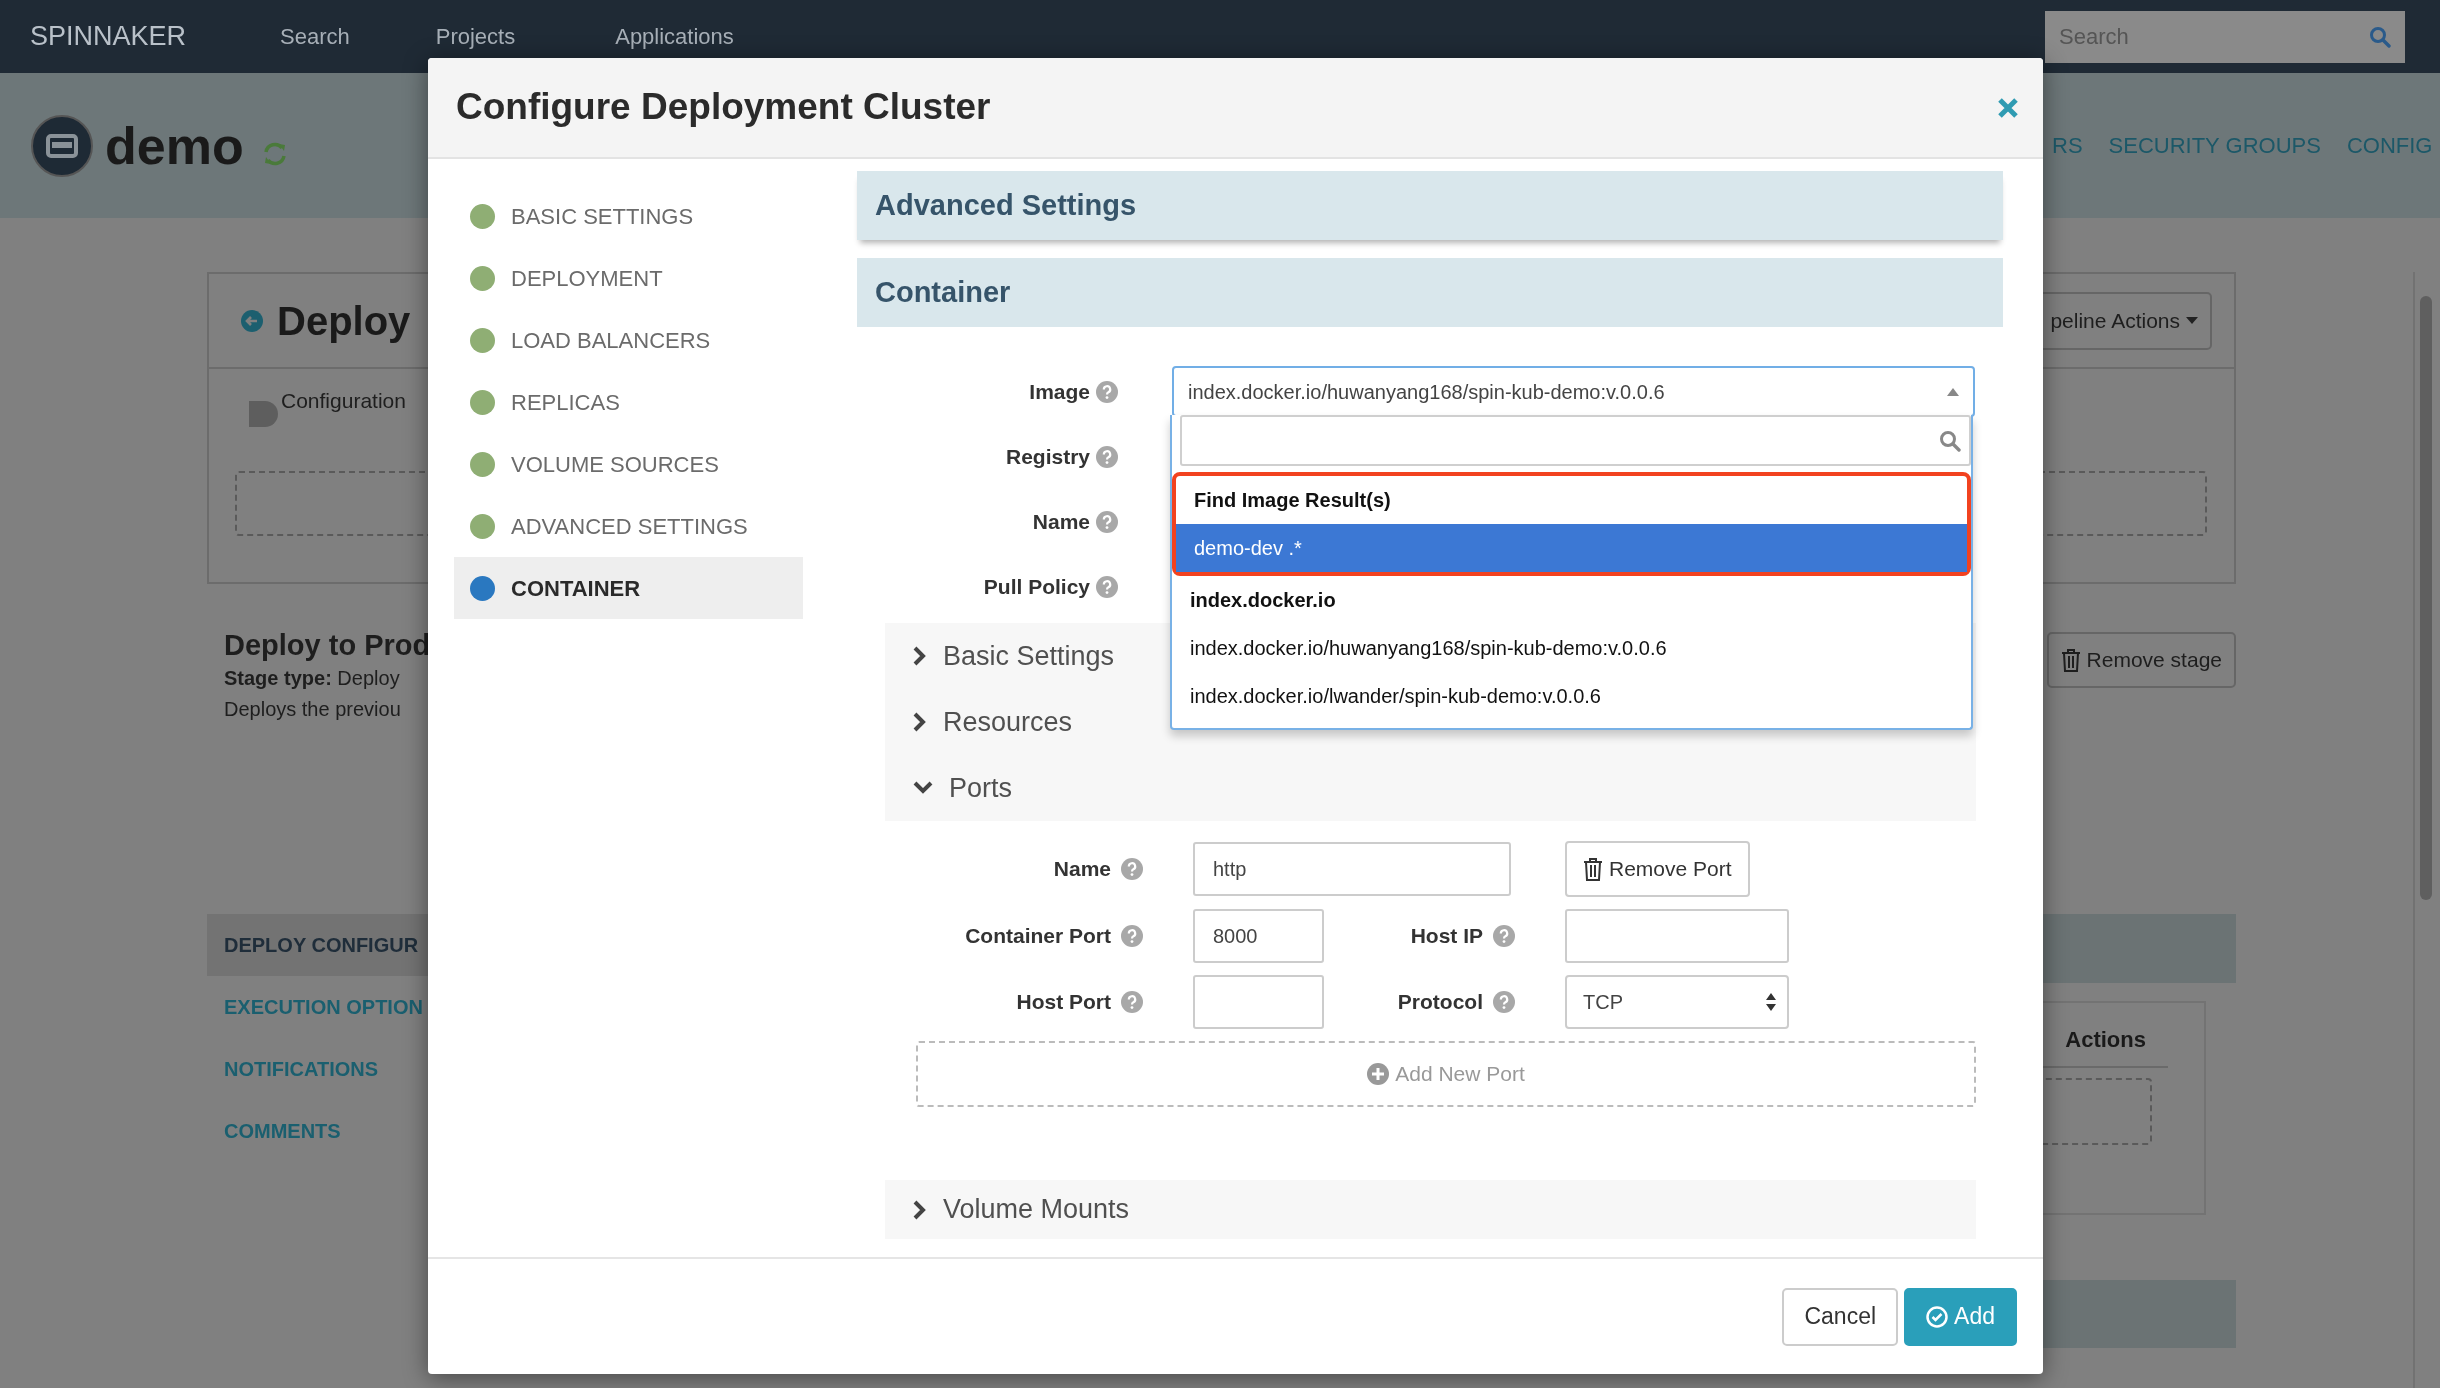 This screenshot has width=2440, height=1388. Describe the element at coordinates (315, 36) in the screenshot. I see `nav-link: Search` at that location.